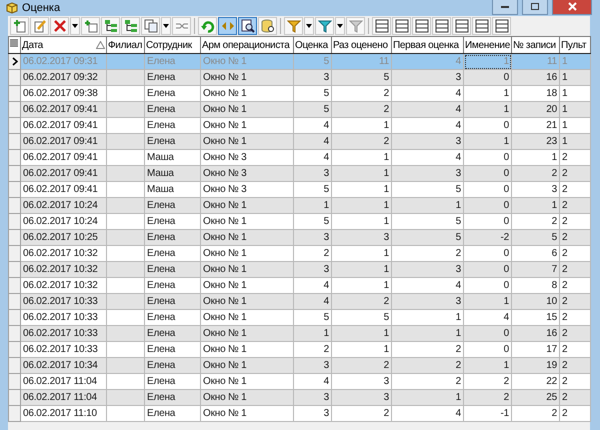 This screenshot has width=600, height=430. Describe the element at coordinates (12, 8) in the screenshot. I see `cube-icon` at that location.